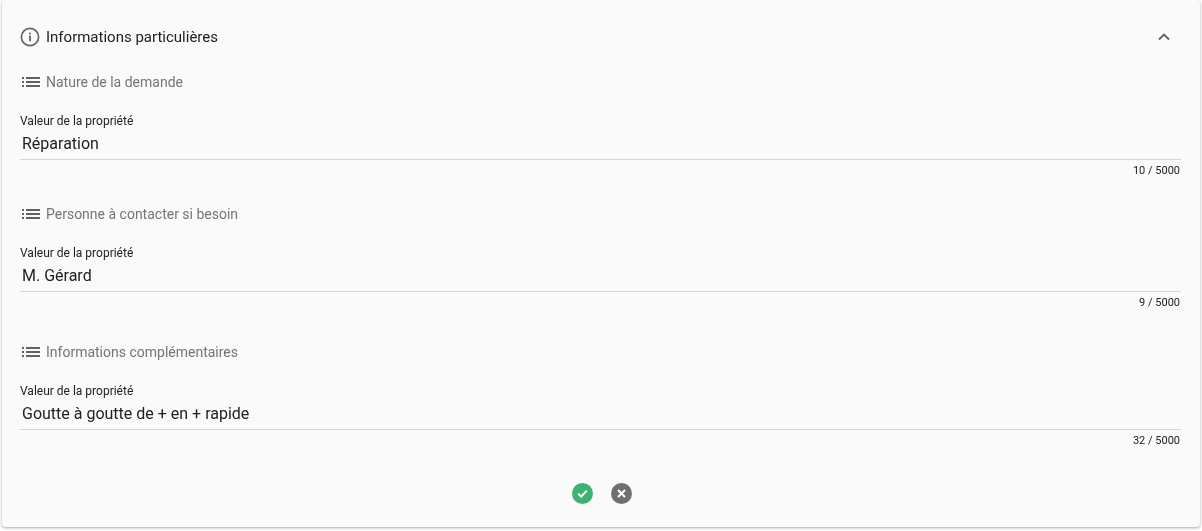 This screenshot has width=1202, height=531. I want to click on check-icon, so click(582, 493).